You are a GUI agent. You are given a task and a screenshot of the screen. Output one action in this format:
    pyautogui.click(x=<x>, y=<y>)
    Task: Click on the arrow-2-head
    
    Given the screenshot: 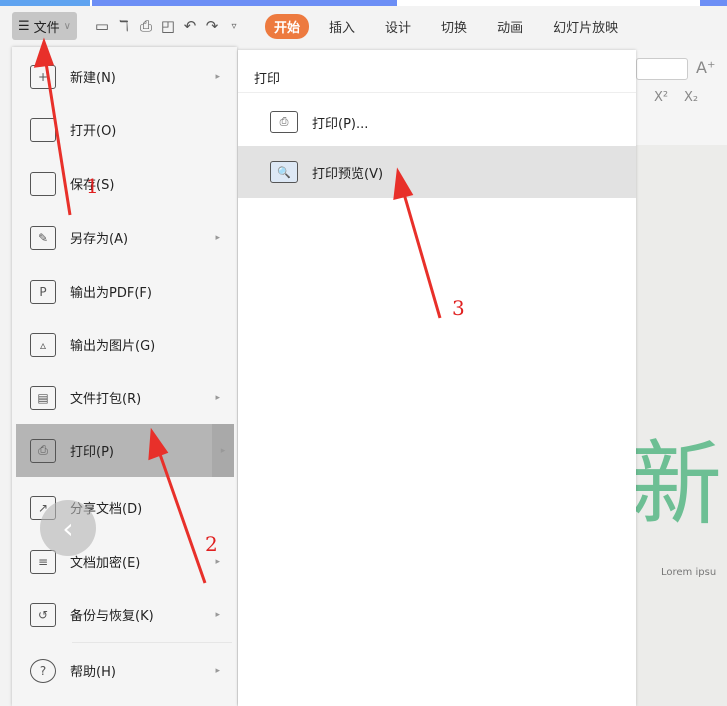 What is the action you would take?
    pyautogui.click(x=158, y=444)
    